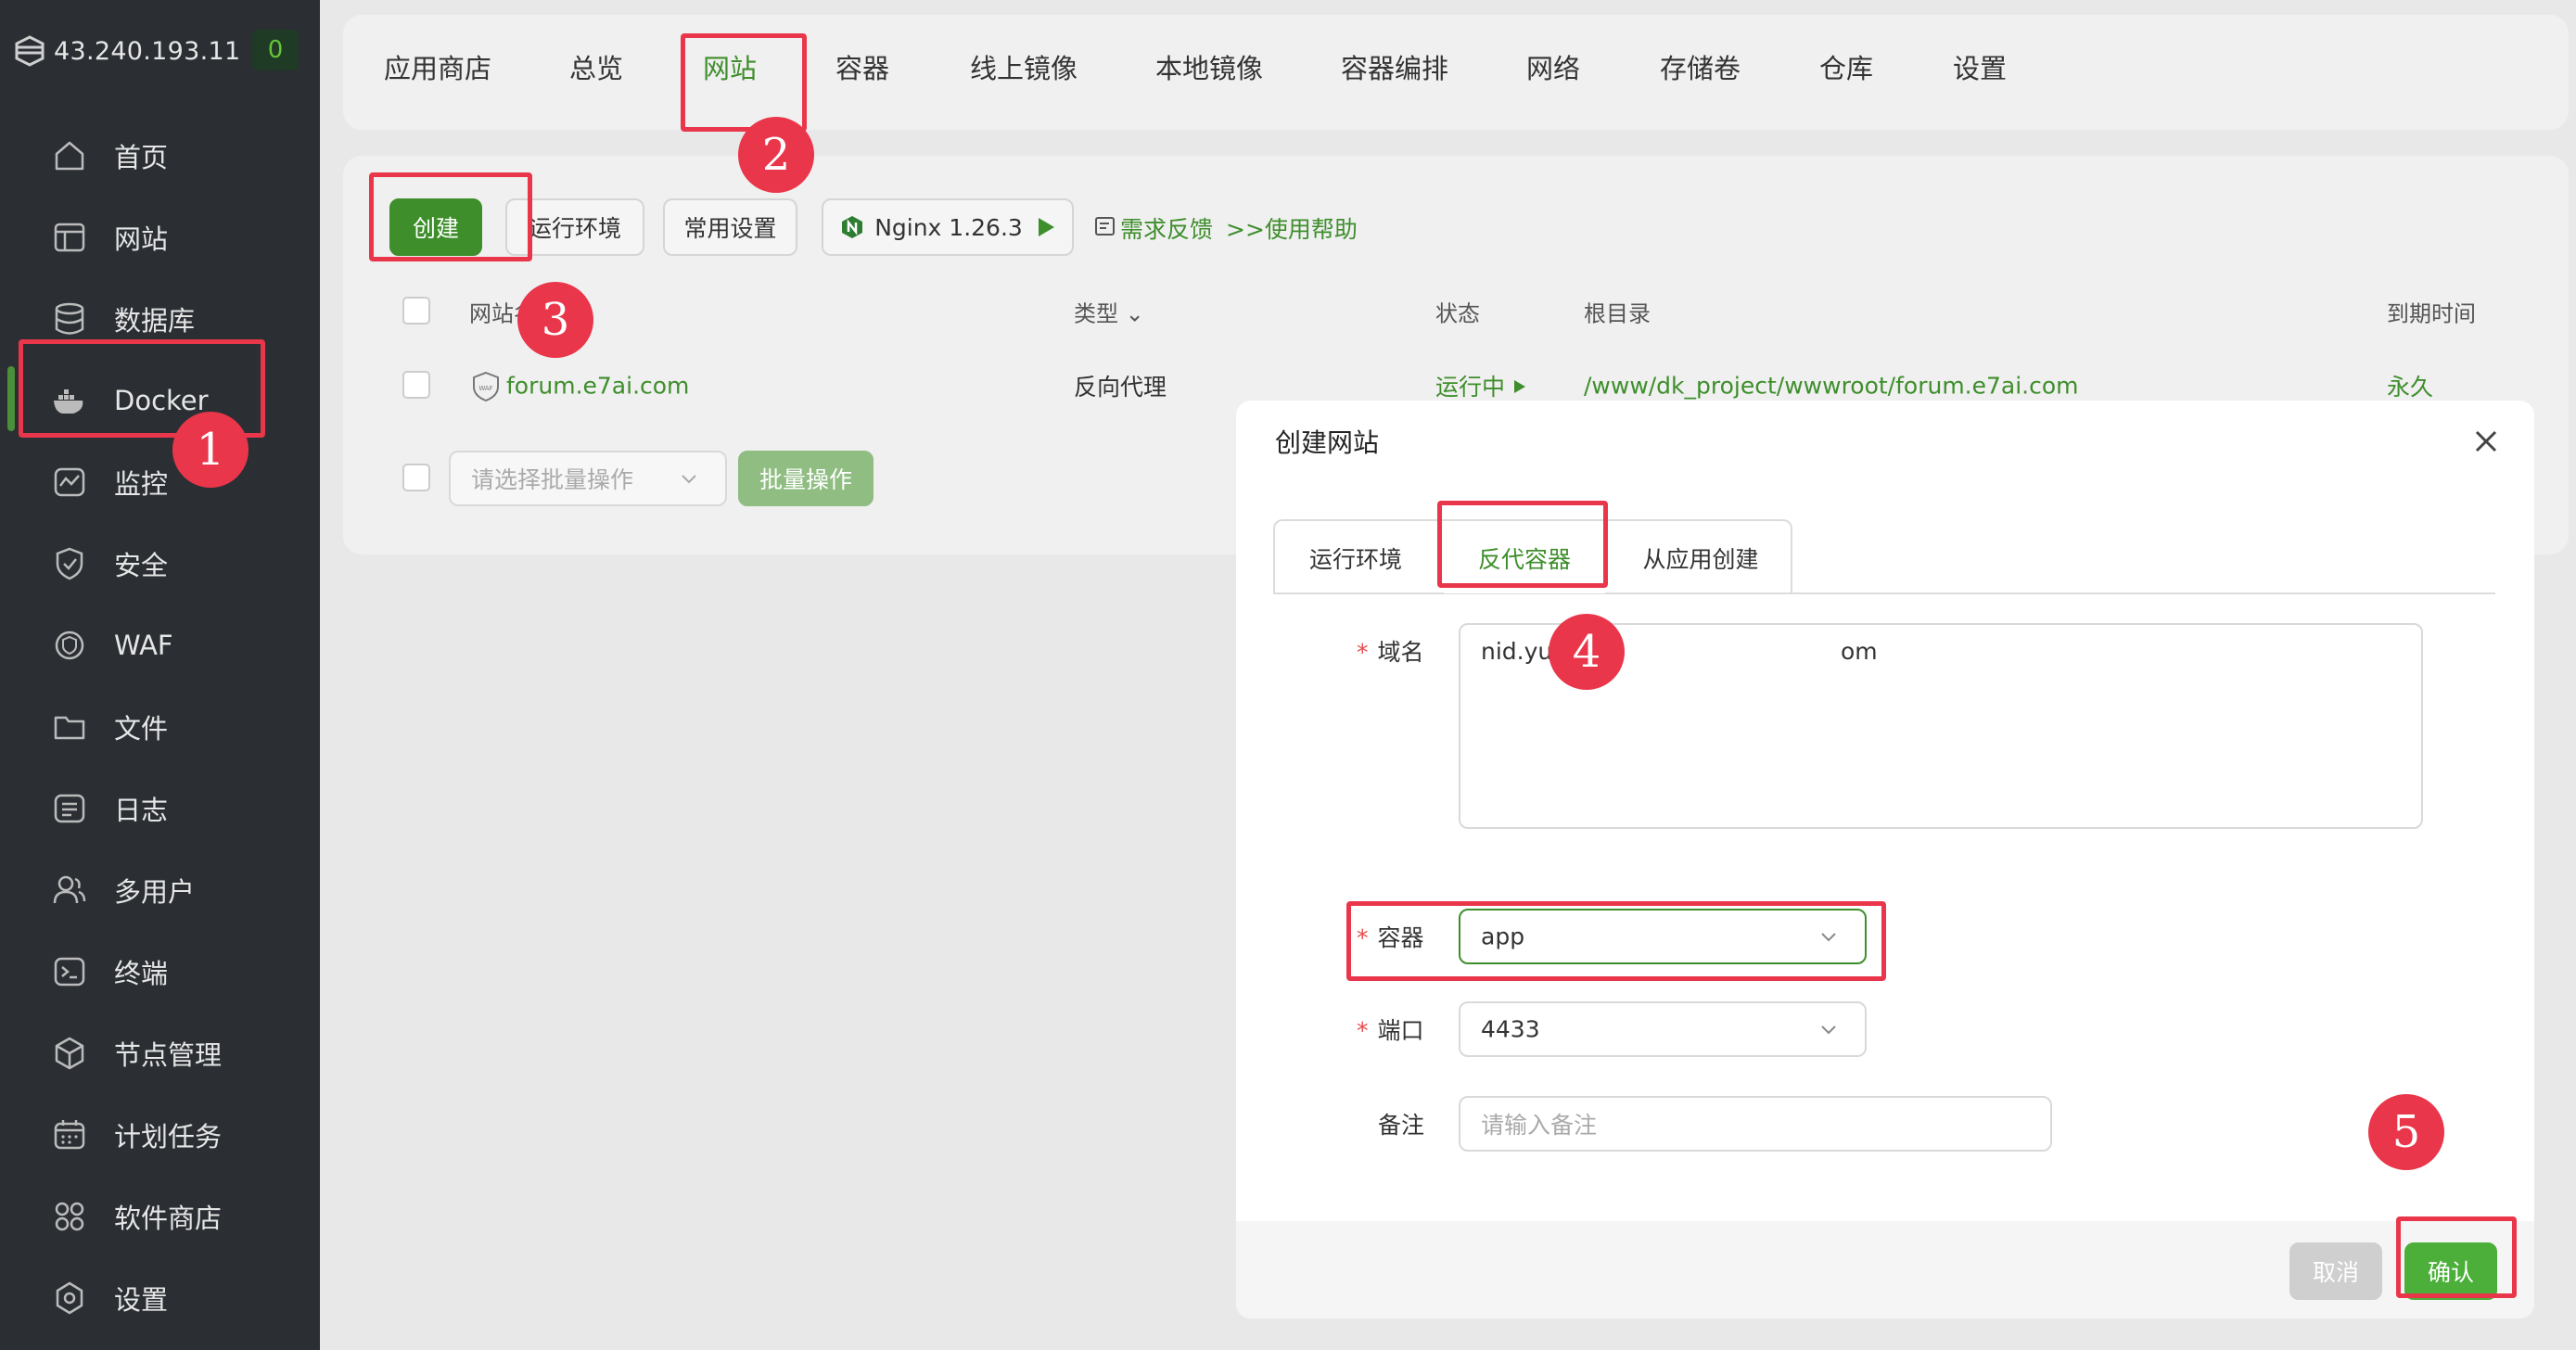 The width and height of the screenshot is (2576, 1350). Describe the element at coordinates (136, 1216) in the screenshot. I see `sidebar-item-store: 软件商店` at that location.